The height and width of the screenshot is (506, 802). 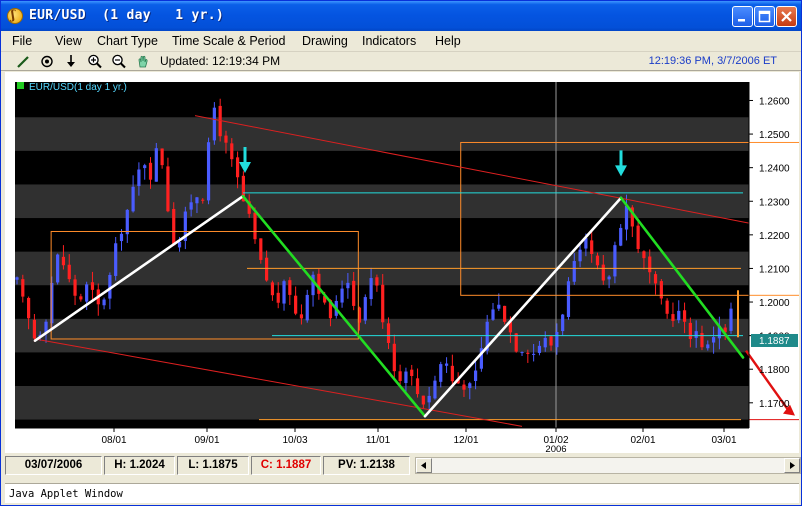 What do you see at coordinates (448, 41) in the screenshot?
I see `menu-help: Help` at bounding box center [448, 41].